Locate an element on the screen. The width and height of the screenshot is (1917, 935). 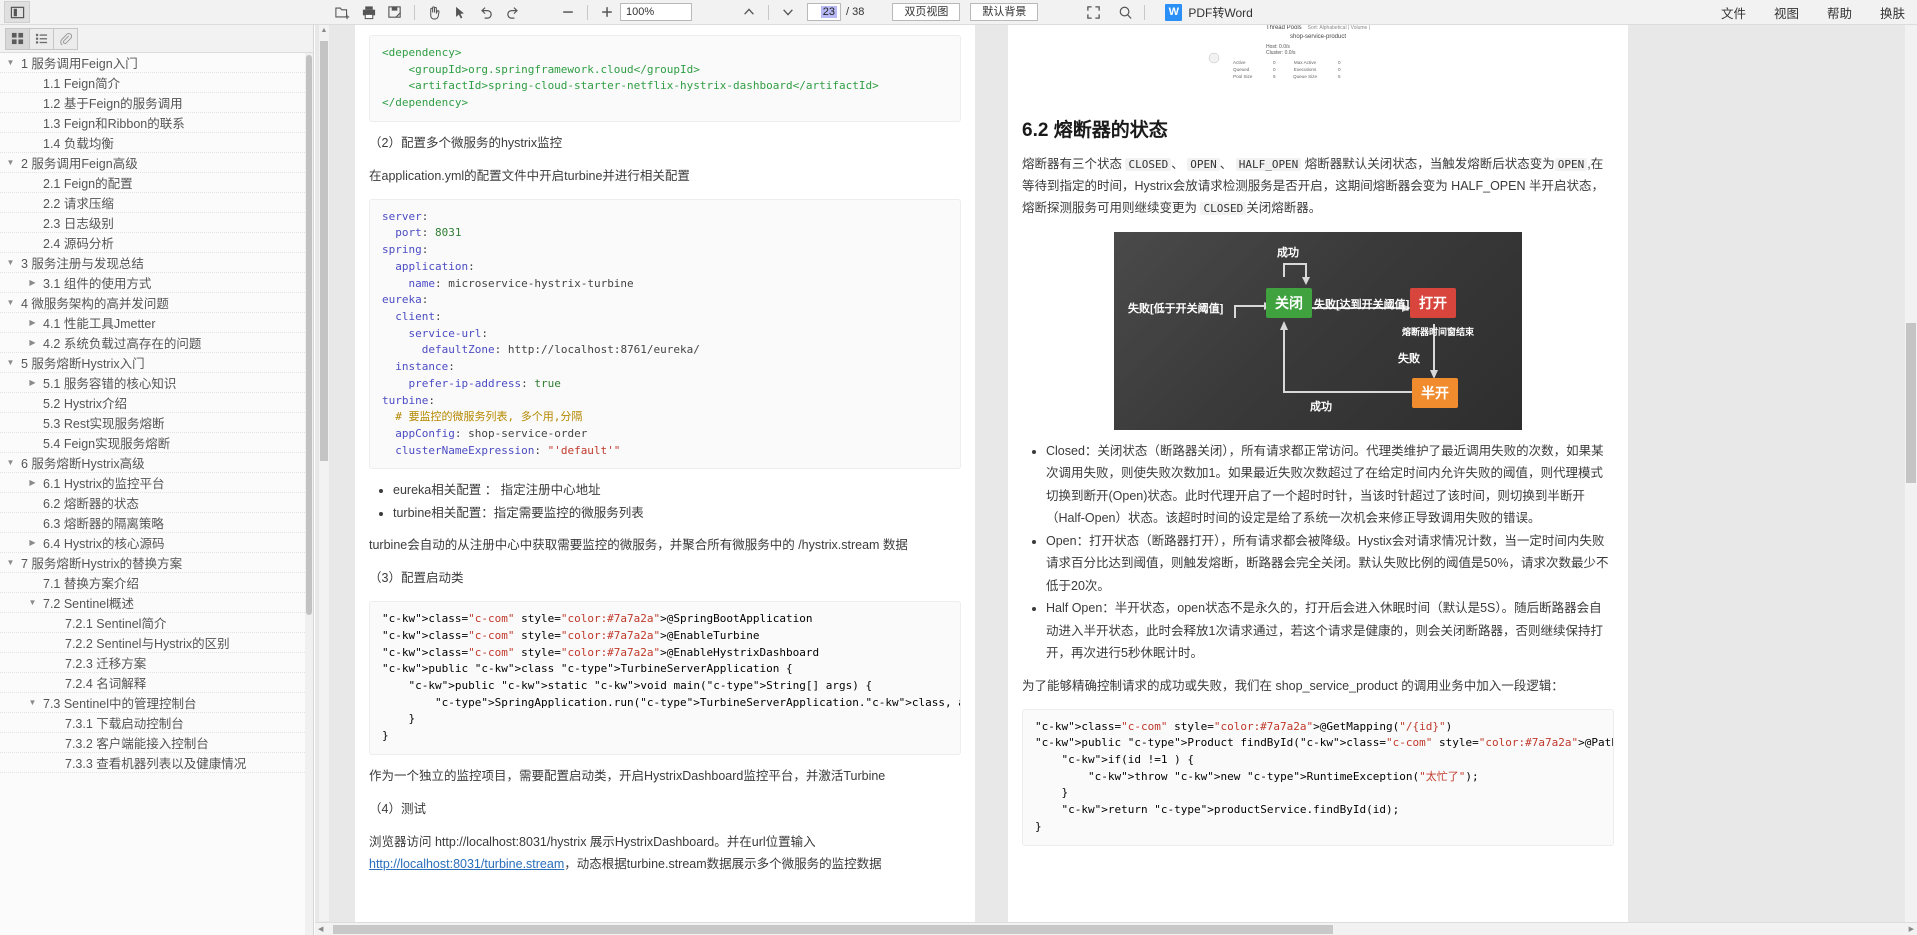
next-page-icon is located at coordinates (788, 12).